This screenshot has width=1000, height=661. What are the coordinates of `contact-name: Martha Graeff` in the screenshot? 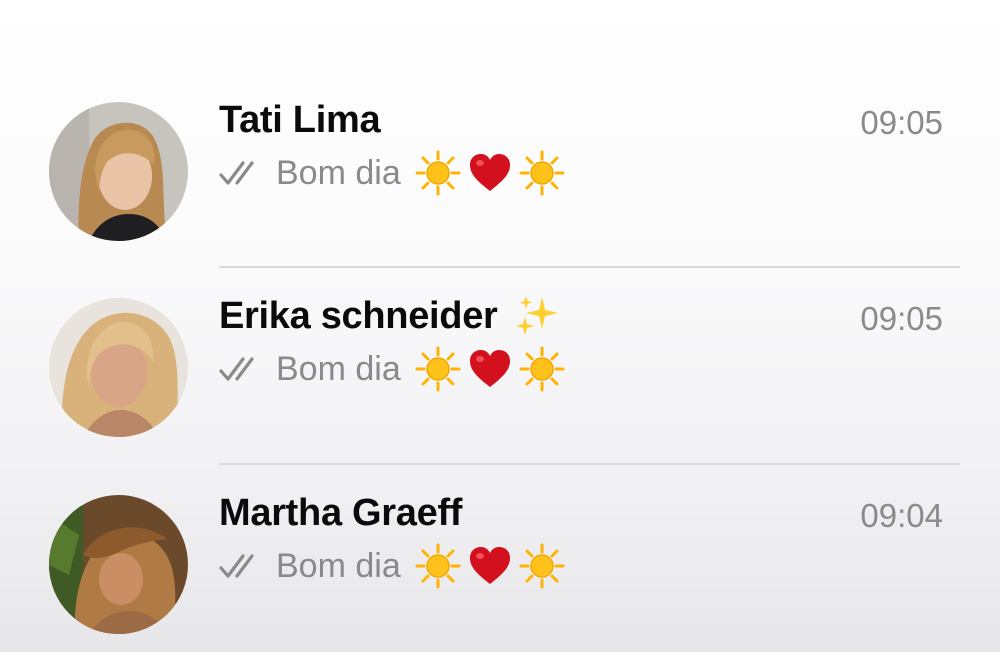 It's located at (340, 513).